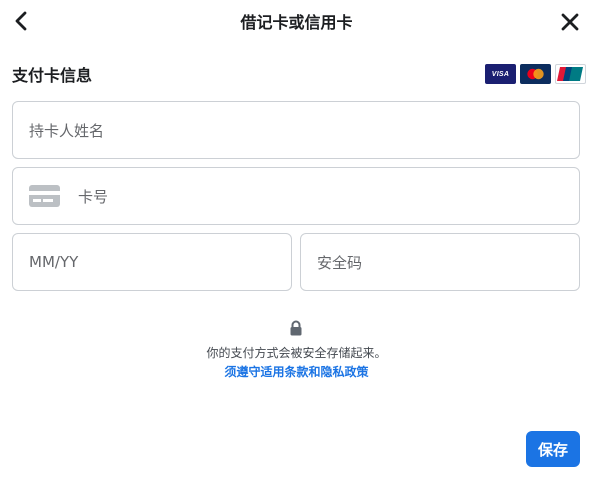 The width and height of the screenshot is (593, 482). What do you see at coordinates (44, 196) in the screenshot?
I see `credit-card-icon` at bounding box center [44, 196].